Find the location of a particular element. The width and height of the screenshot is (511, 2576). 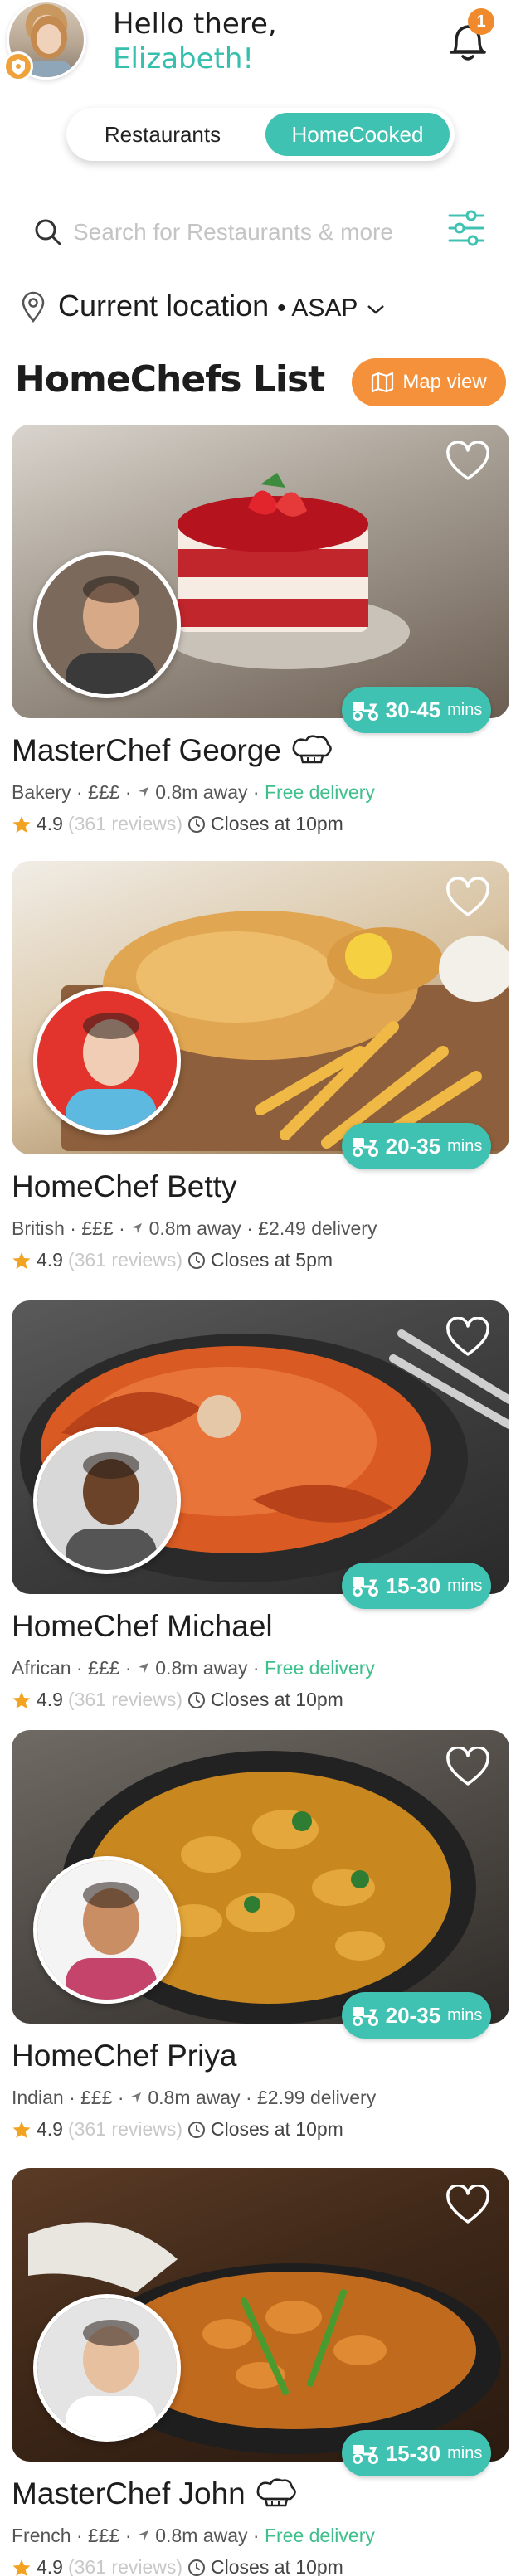

chef-name: MasterChef George is located at coordinates (146, 751).